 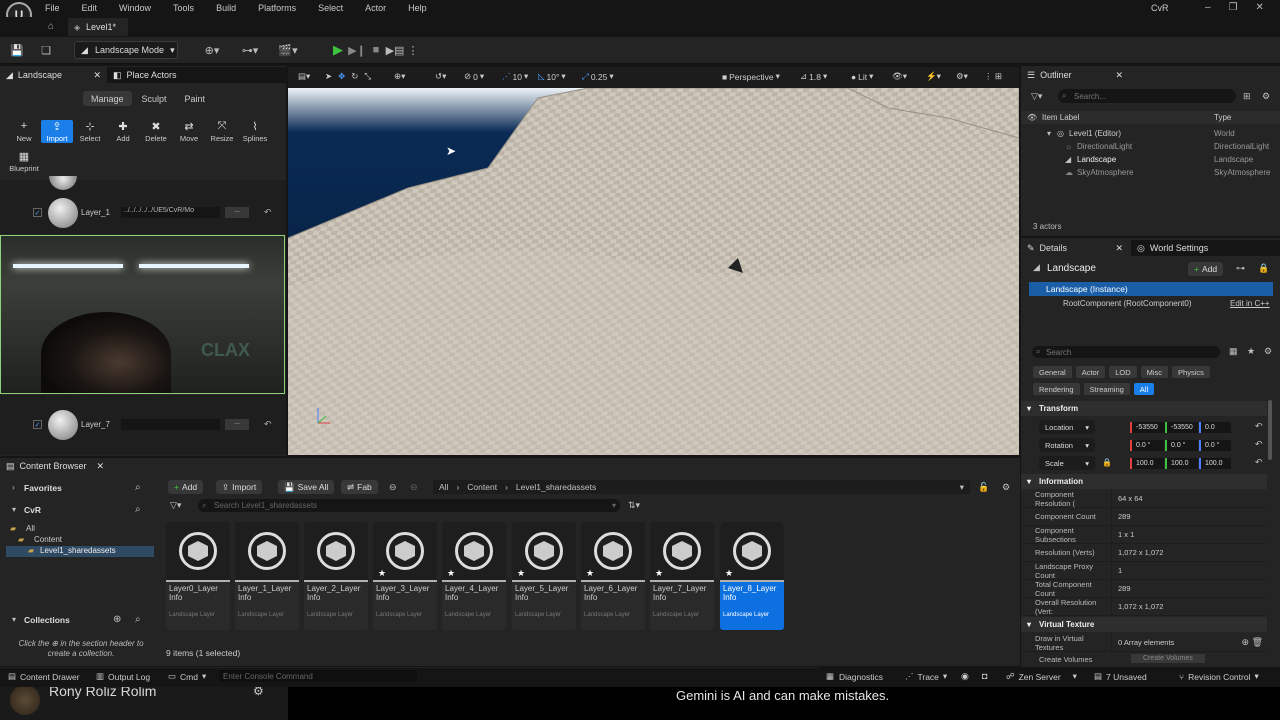 I want to click on cb-save-all-button: 💾 Save All, so click(x=306, y=487).